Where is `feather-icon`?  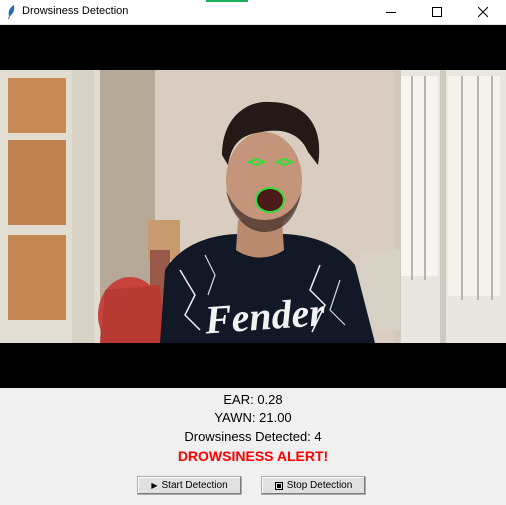
feather-icon is located at coordinates (11, 12).